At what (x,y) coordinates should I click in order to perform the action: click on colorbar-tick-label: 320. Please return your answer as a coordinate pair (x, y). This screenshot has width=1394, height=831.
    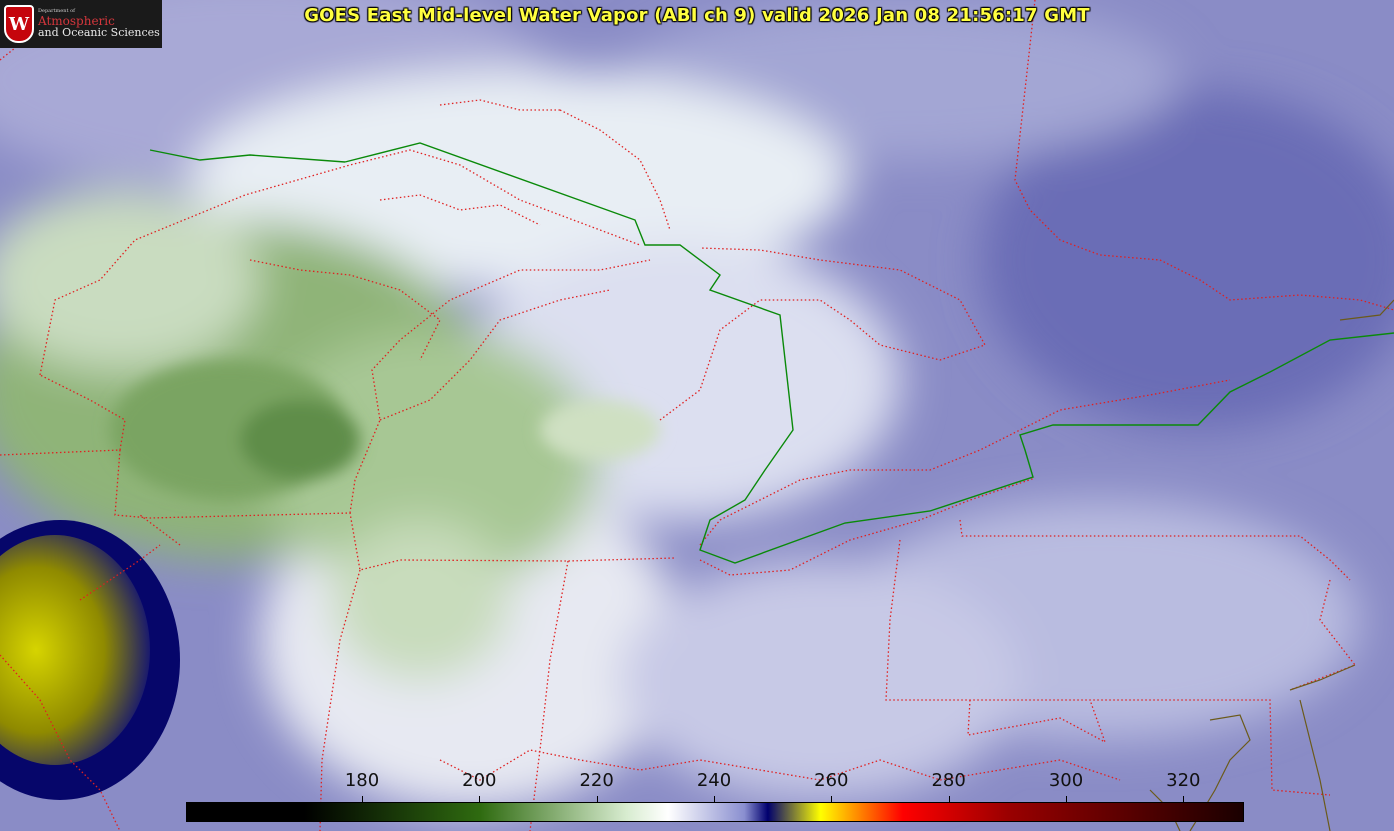
    Looking at the image, I should click on (1183, 780).